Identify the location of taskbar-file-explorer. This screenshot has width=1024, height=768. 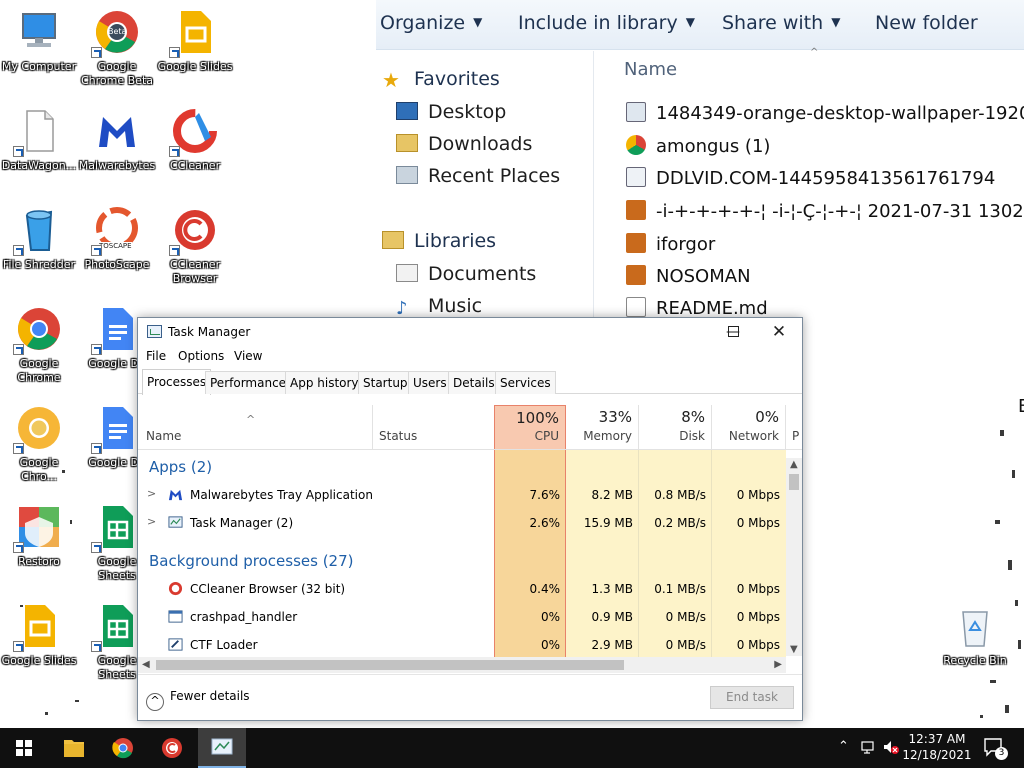
(74, 748).